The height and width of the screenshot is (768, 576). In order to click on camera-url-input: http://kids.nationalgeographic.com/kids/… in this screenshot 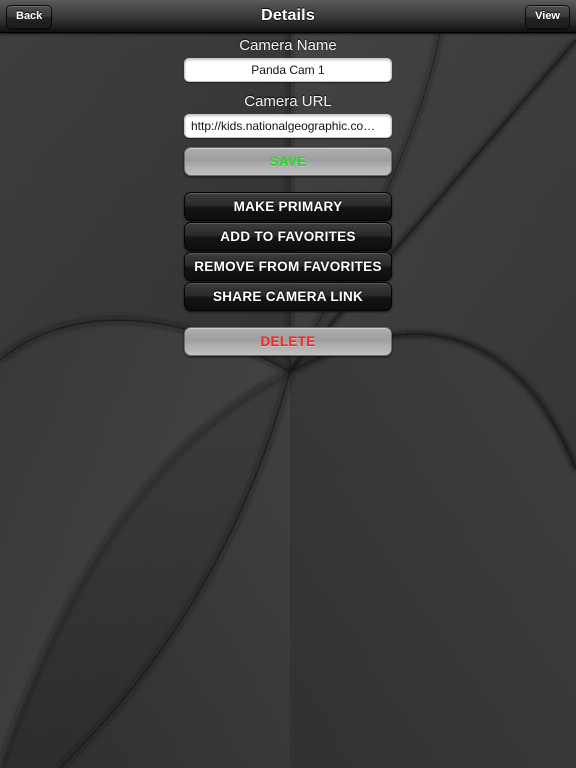, I will do `click(288, 126)`.